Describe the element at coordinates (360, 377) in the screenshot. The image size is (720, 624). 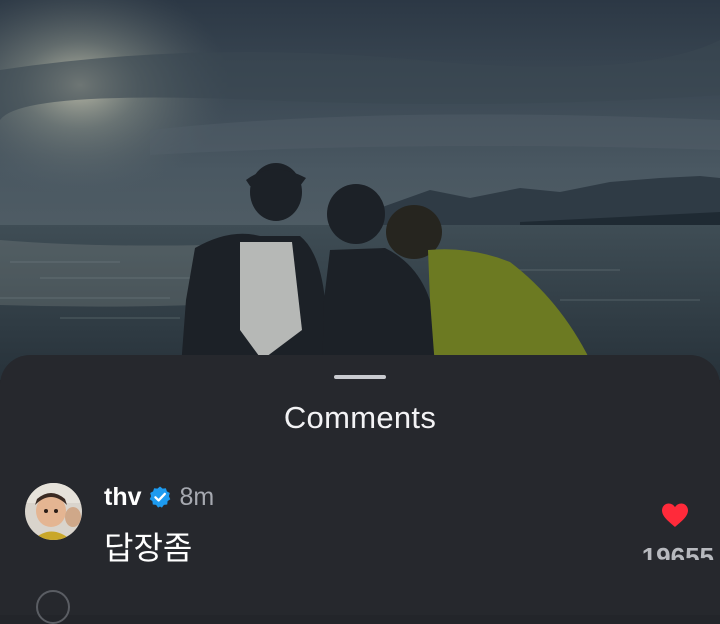
I see `sheet-drag-handle` at that location.